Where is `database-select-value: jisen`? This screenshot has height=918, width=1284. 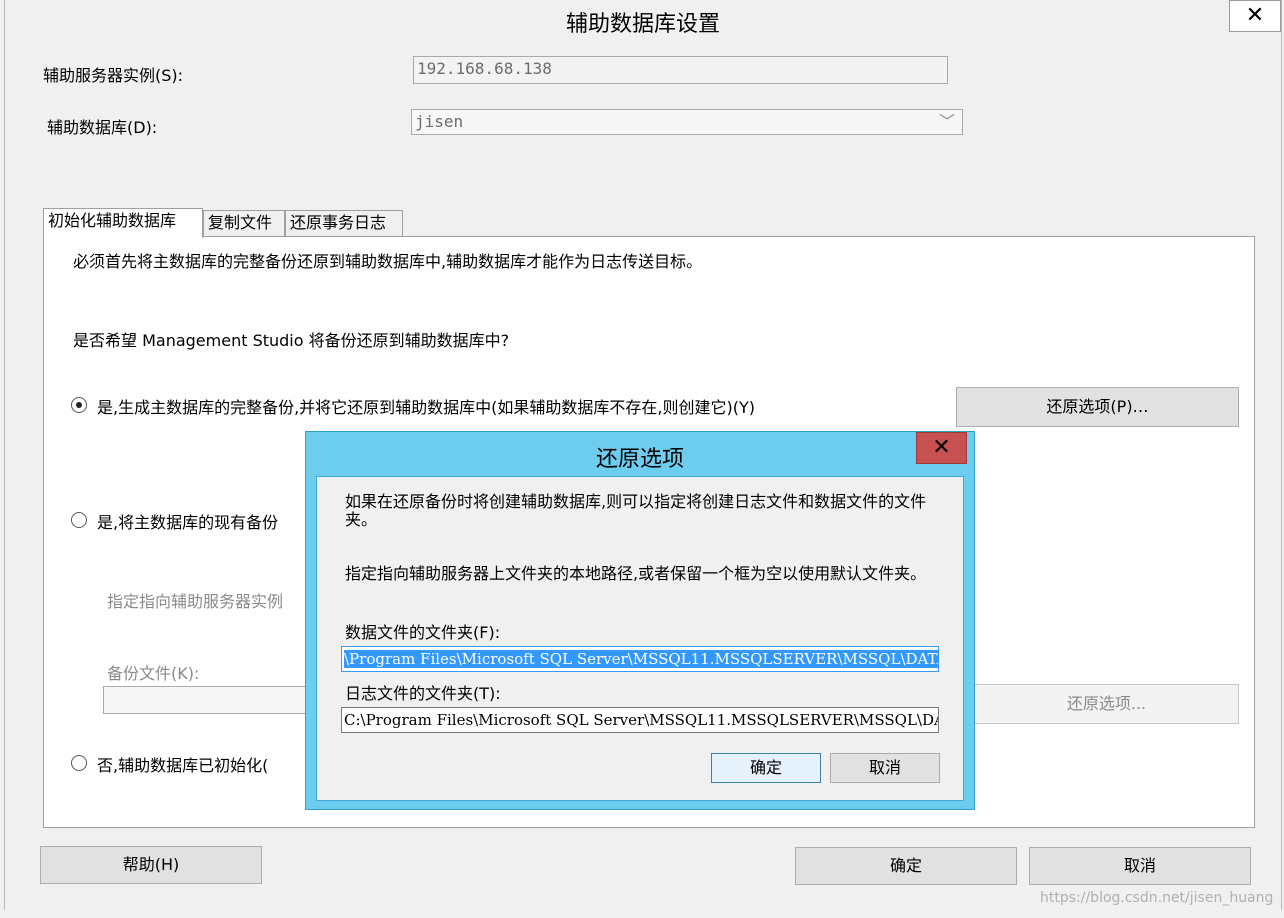
database-select-value: jisen is located at coordinates (439, 121).